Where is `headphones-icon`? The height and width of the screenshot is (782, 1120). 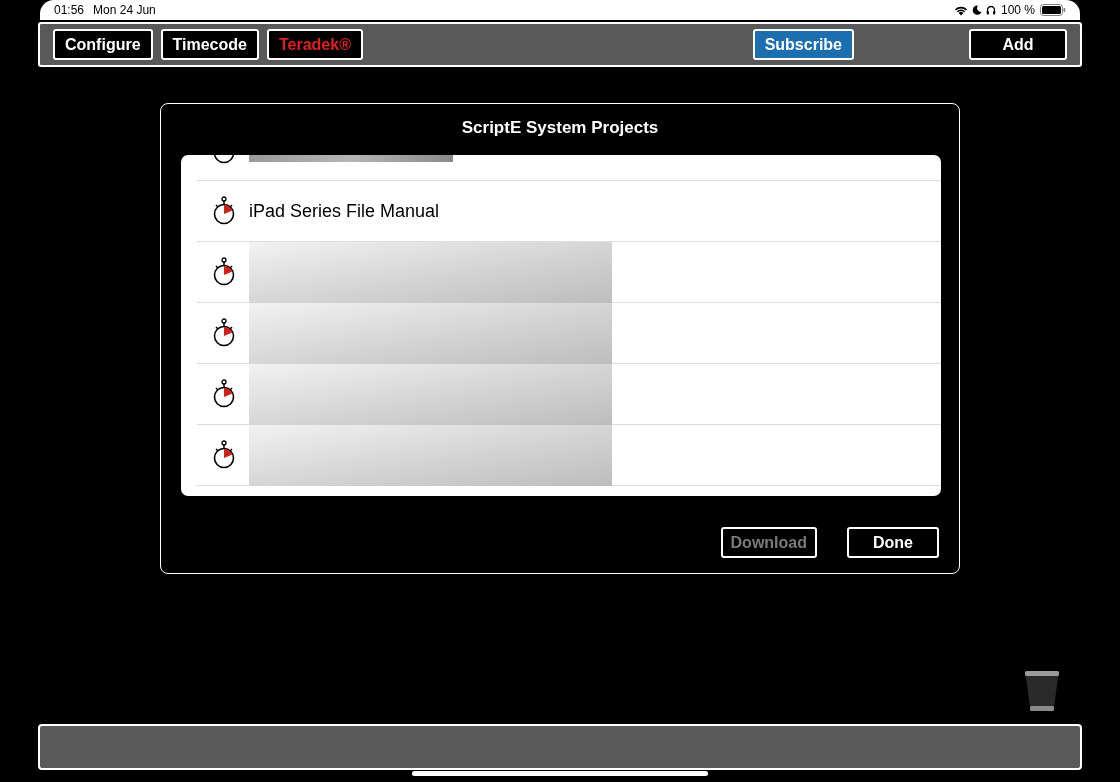
headphones-icon is located at coordinates (990, 10).